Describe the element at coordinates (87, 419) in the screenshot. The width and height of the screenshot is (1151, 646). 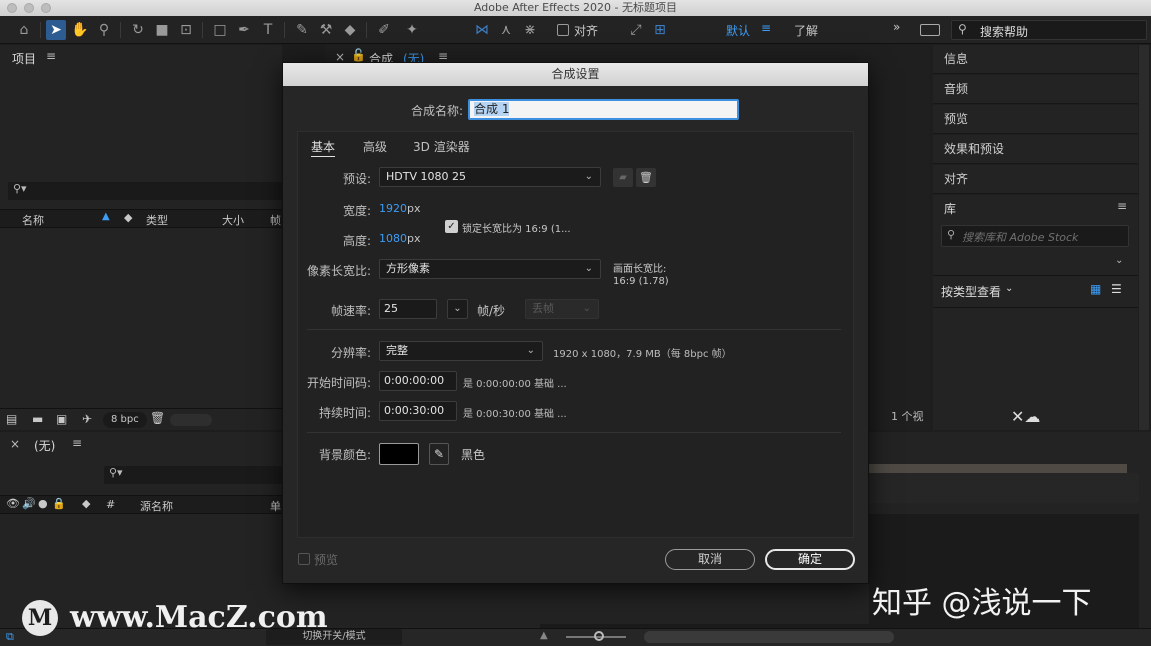
I see `flowchart-icon: ✈` at that location.